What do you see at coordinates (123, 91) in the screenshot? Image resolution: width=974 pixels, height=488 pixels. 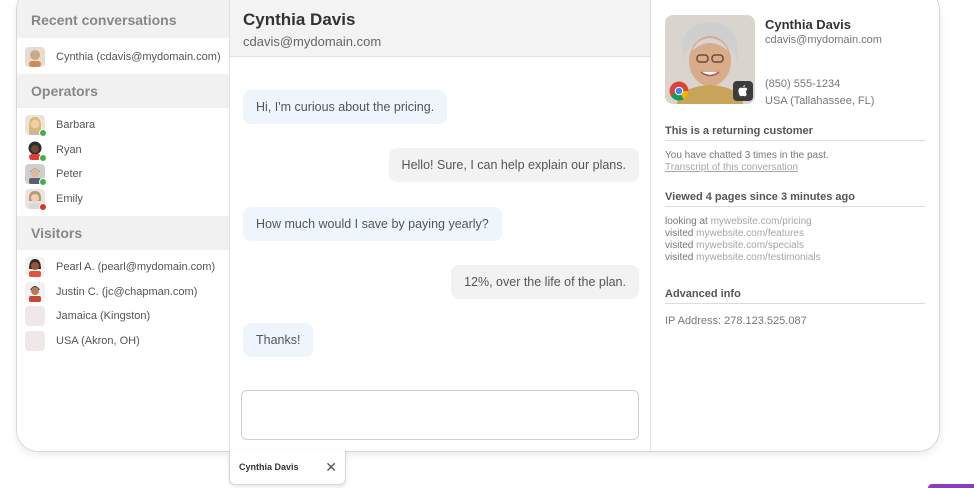 I see `operators-header: Operators` at bounding box center [123, 91].